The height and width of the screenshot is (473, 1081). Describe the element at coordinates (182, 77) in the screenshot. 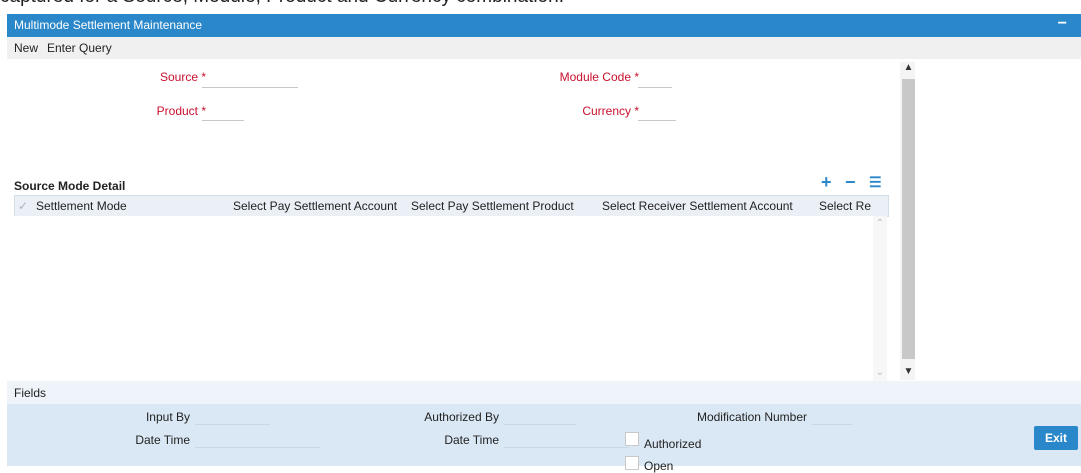

I see `source-label: Source *` at that location.